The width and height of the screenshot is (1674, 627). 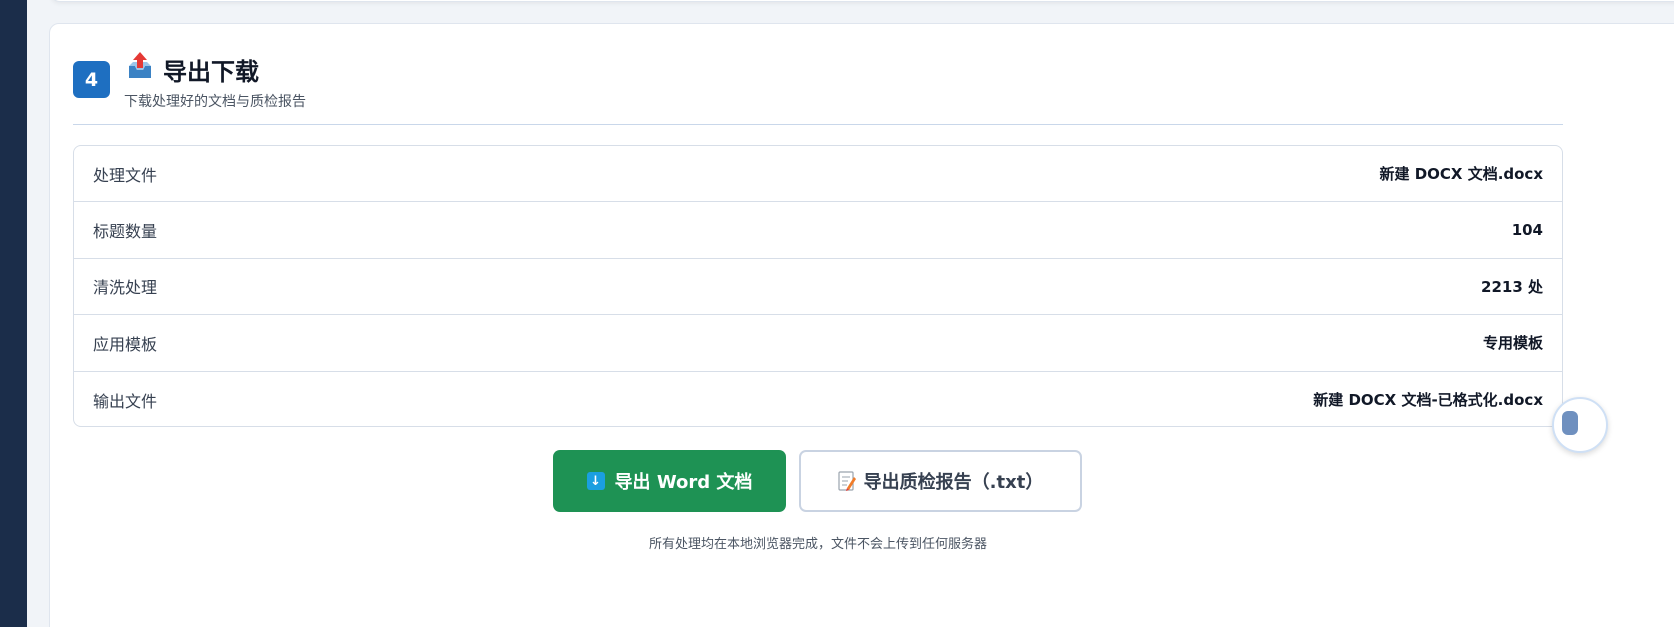 I want to click on summary-row-heading-count: 标题数量 104, so click(x=818, y=230).